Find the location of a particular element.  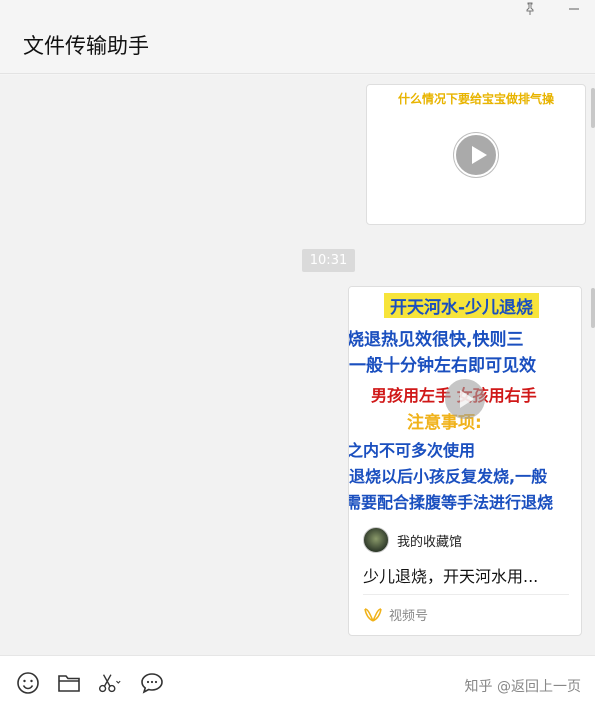

title-bar: 文件传输助手 is located at coordinates (297, 37).